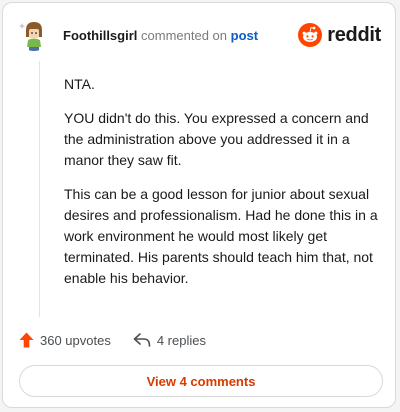  I want to click on author-name: Foothillsgirl, so click(100, 35).